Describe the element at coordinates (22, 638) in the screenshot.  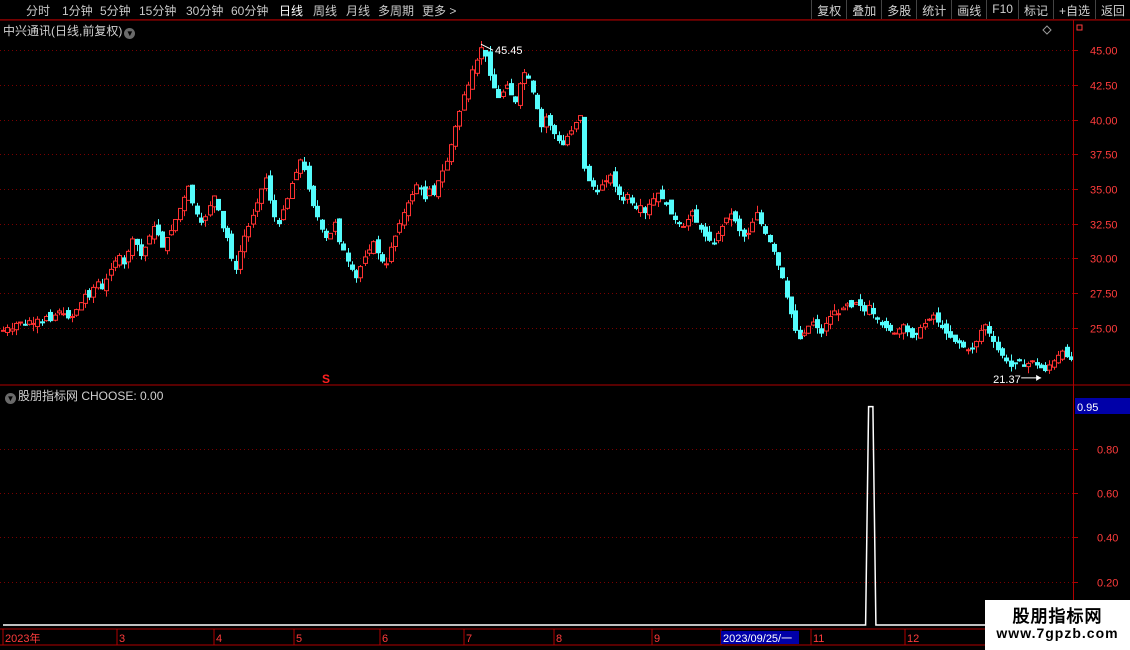
I see `date-tick-label: 2023年` at that location.